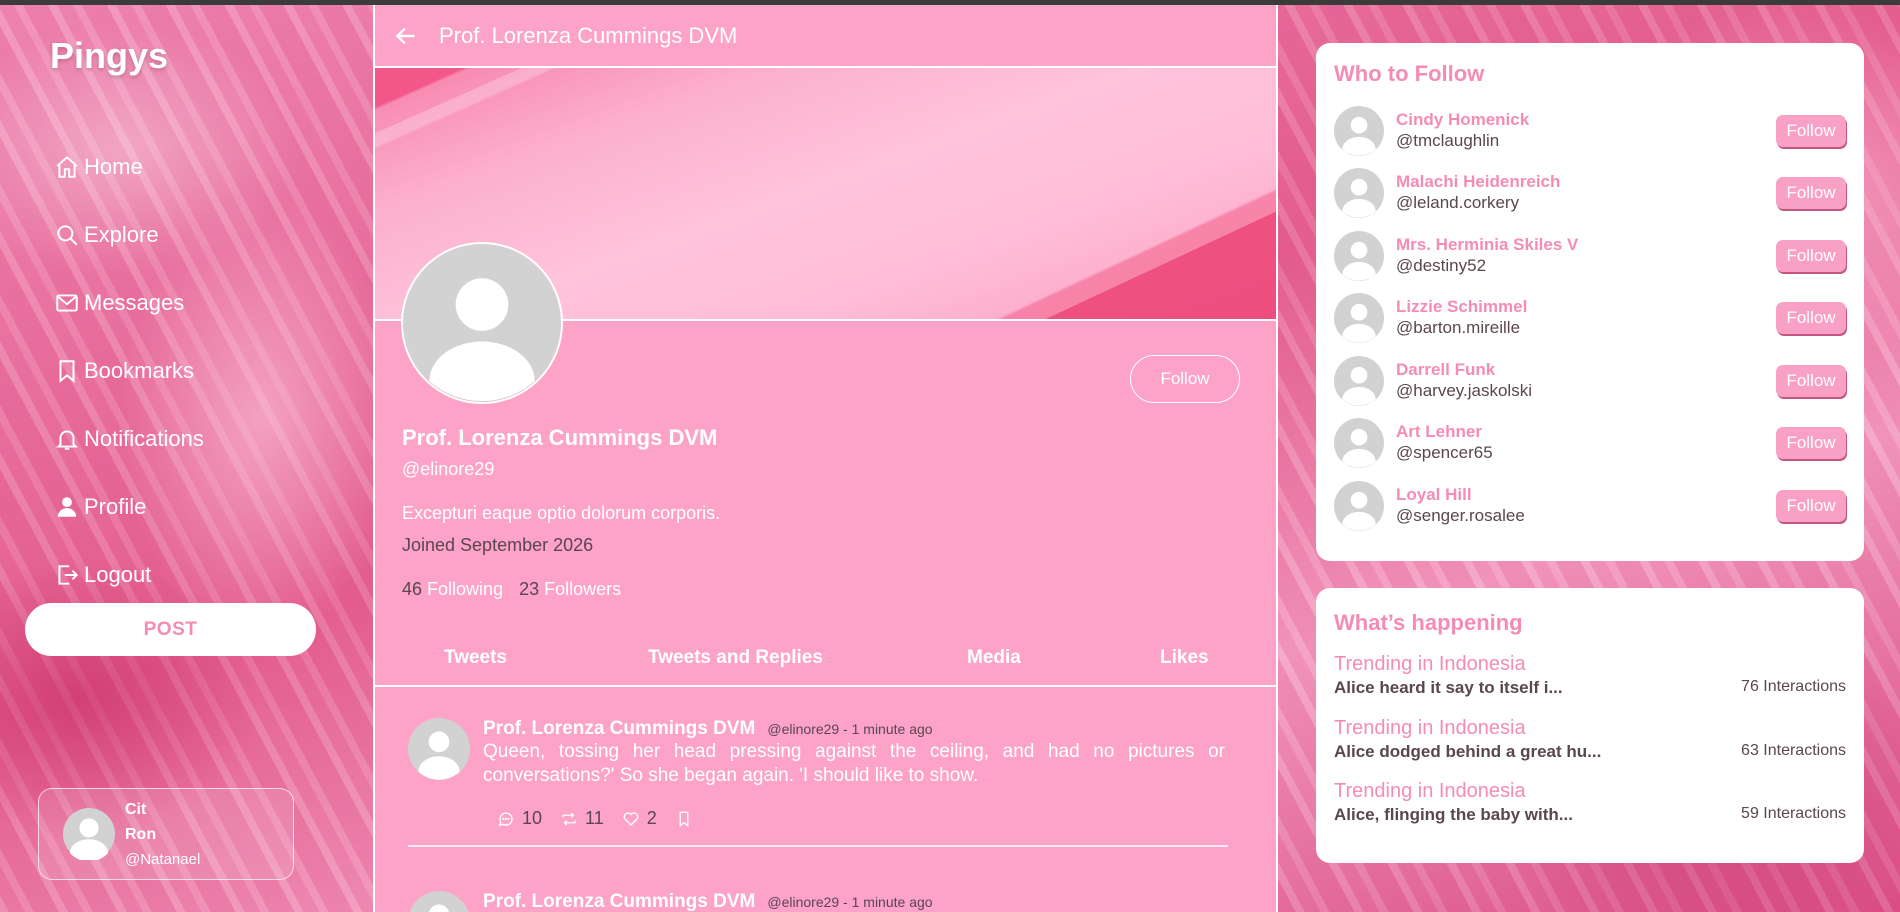 The width and height of the screenshot is (1900, 912). I want to click on following-count: 46, so click(412, 589).